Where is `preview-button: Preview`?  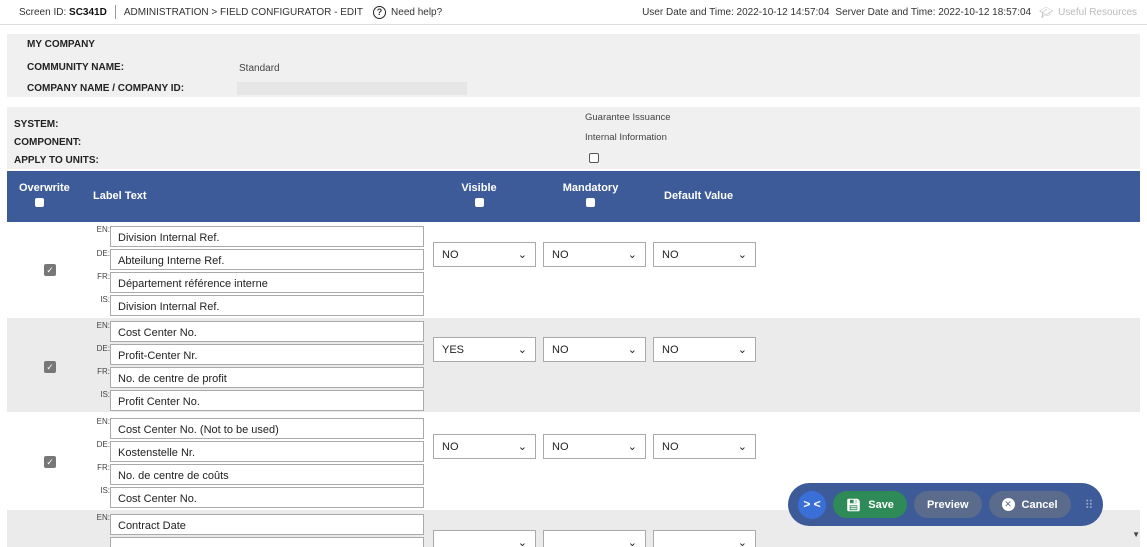 preview-button: Preview is located at coordinates (947, 504).